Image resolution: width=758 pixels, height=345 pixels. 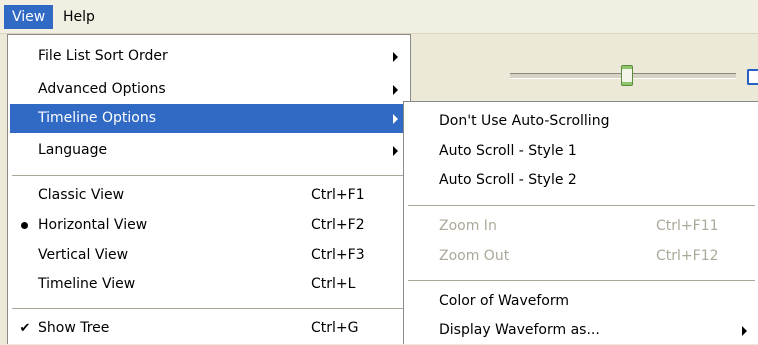 What do you see at coordinates (209, 255) in the screenshot?
I see `menu-item-vertical-view: Vertical View Ctrl+F3` at bounding box center [209, 255].